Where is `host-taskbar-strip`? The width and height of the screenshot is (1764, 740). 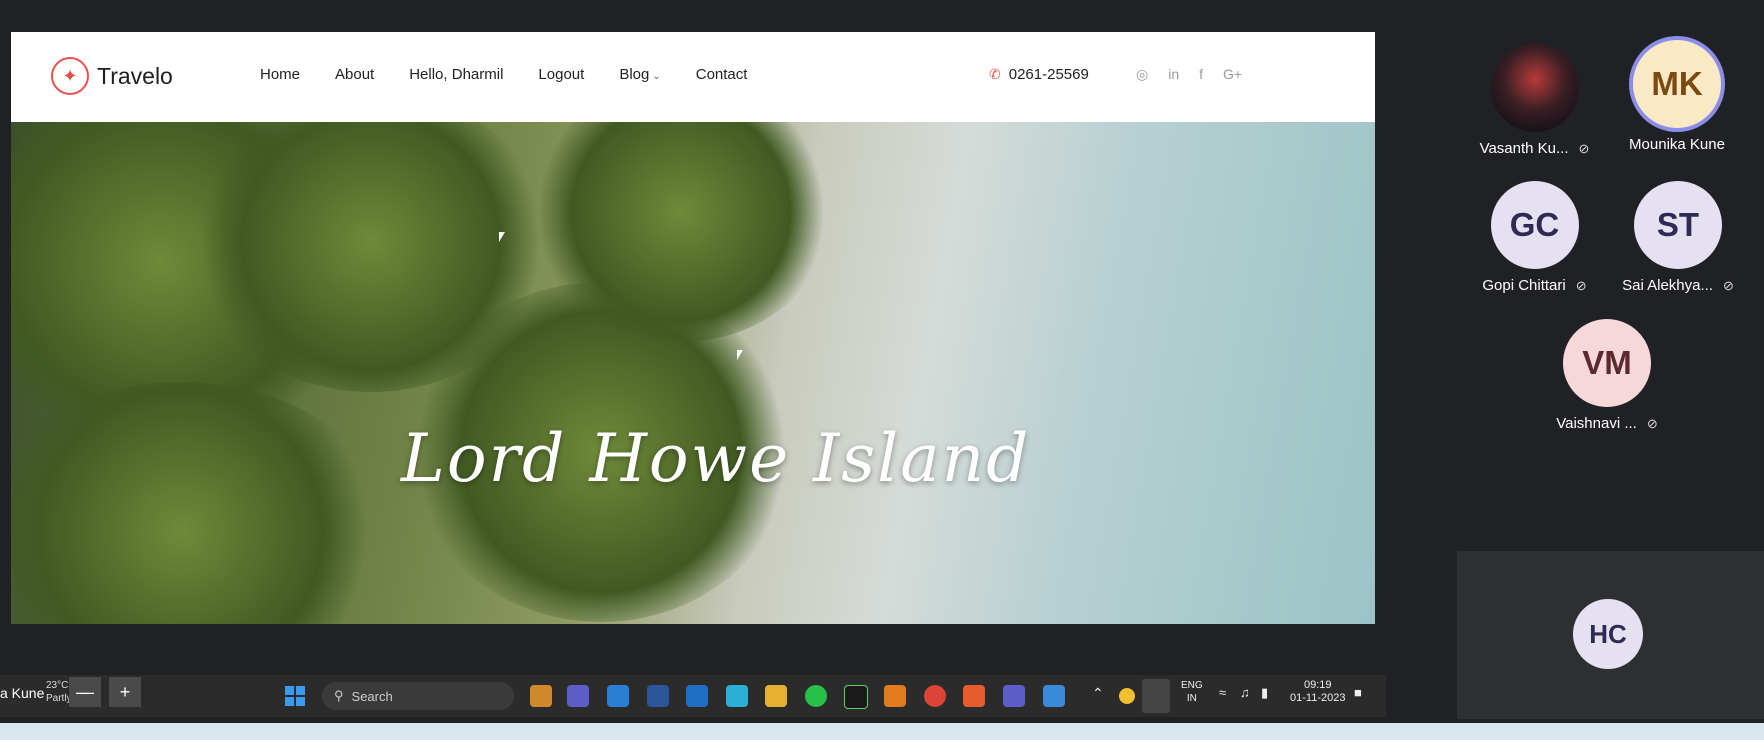
host-taskbar-strip is located at coordinates (882, 731).